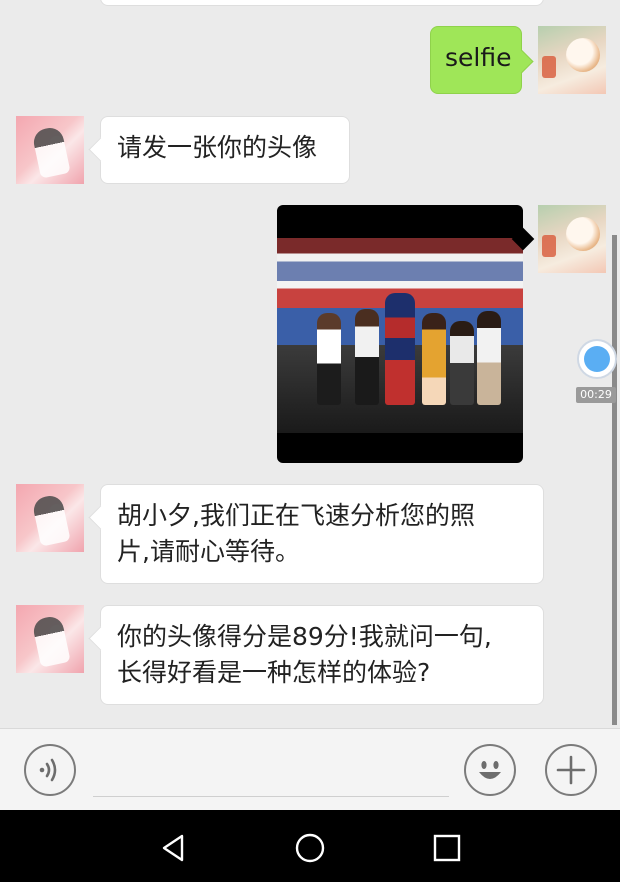 This screenshot has width=620, height=882. I want to click on more-button, so click(571, 770).